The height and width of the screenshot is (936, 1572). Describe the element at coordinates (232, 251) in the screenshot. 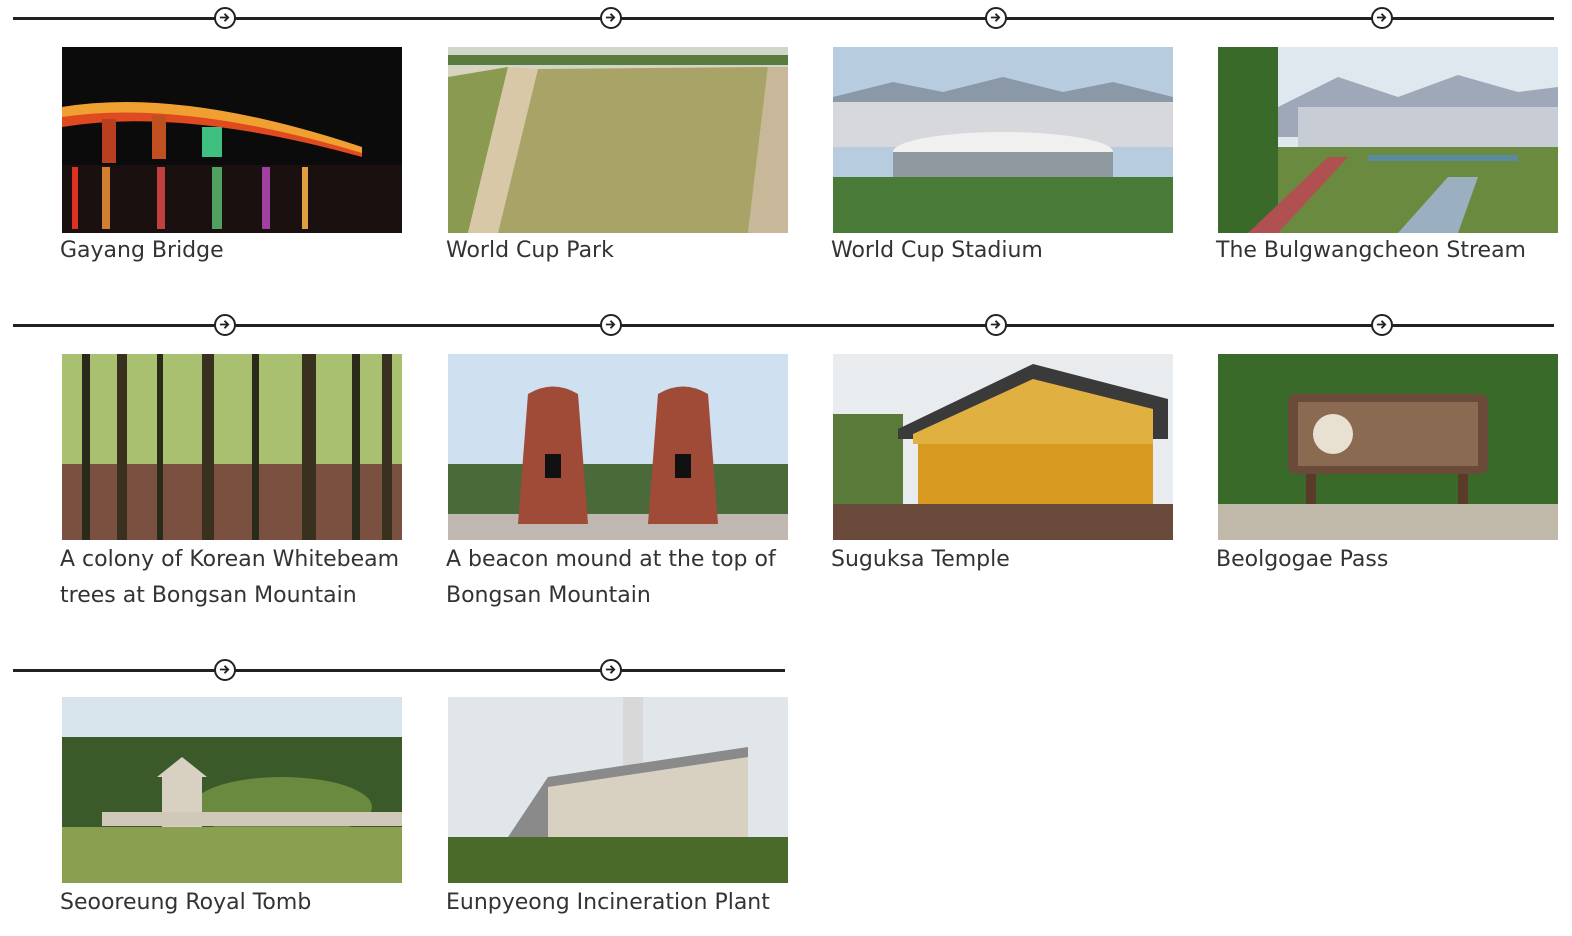

I see `item-caption: Gayang Bridge` at that location.